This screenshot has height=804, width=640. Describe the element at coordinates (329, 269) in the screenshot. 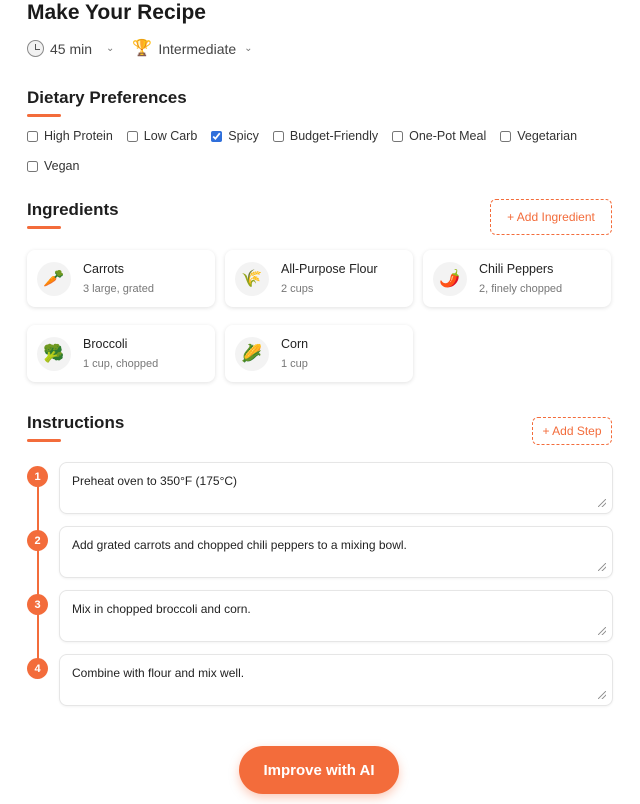

I see `ingredient-name: All-Purpose Flour` at that location.